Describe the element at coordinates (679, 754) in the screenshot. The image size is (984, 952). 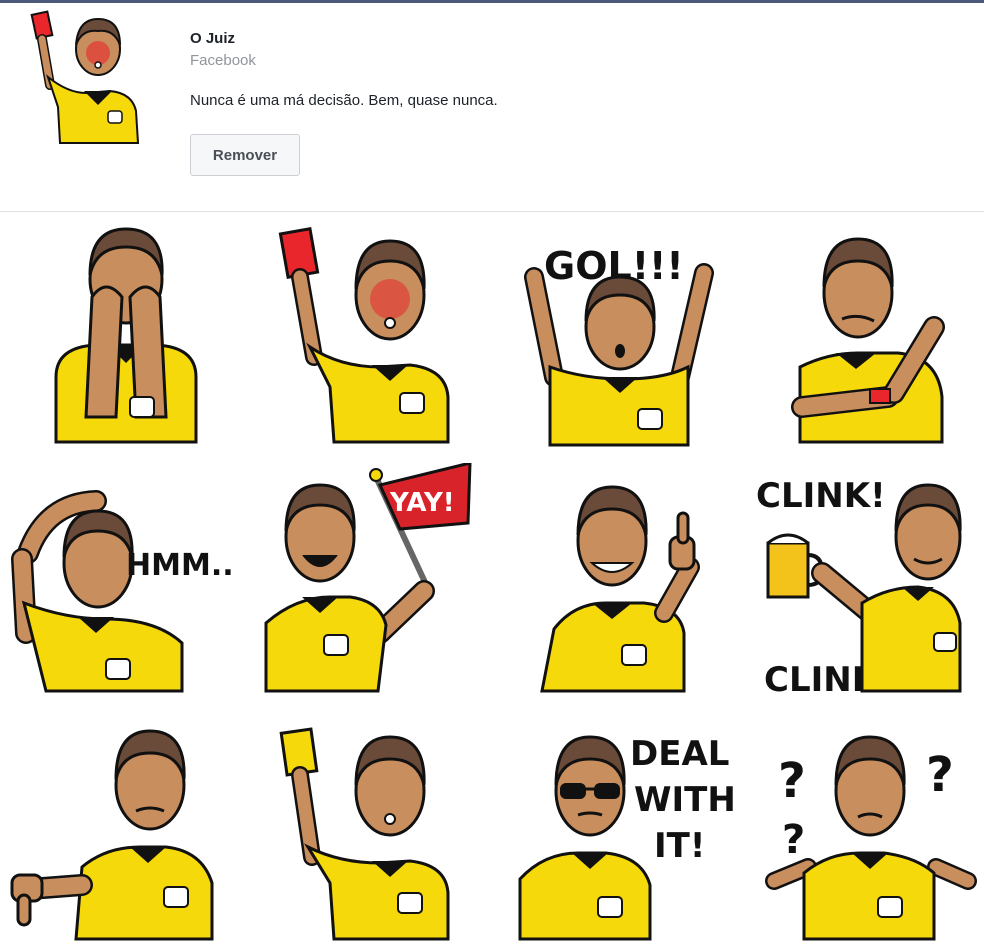
I see `sticker-text-deal: DEAL` at that location.